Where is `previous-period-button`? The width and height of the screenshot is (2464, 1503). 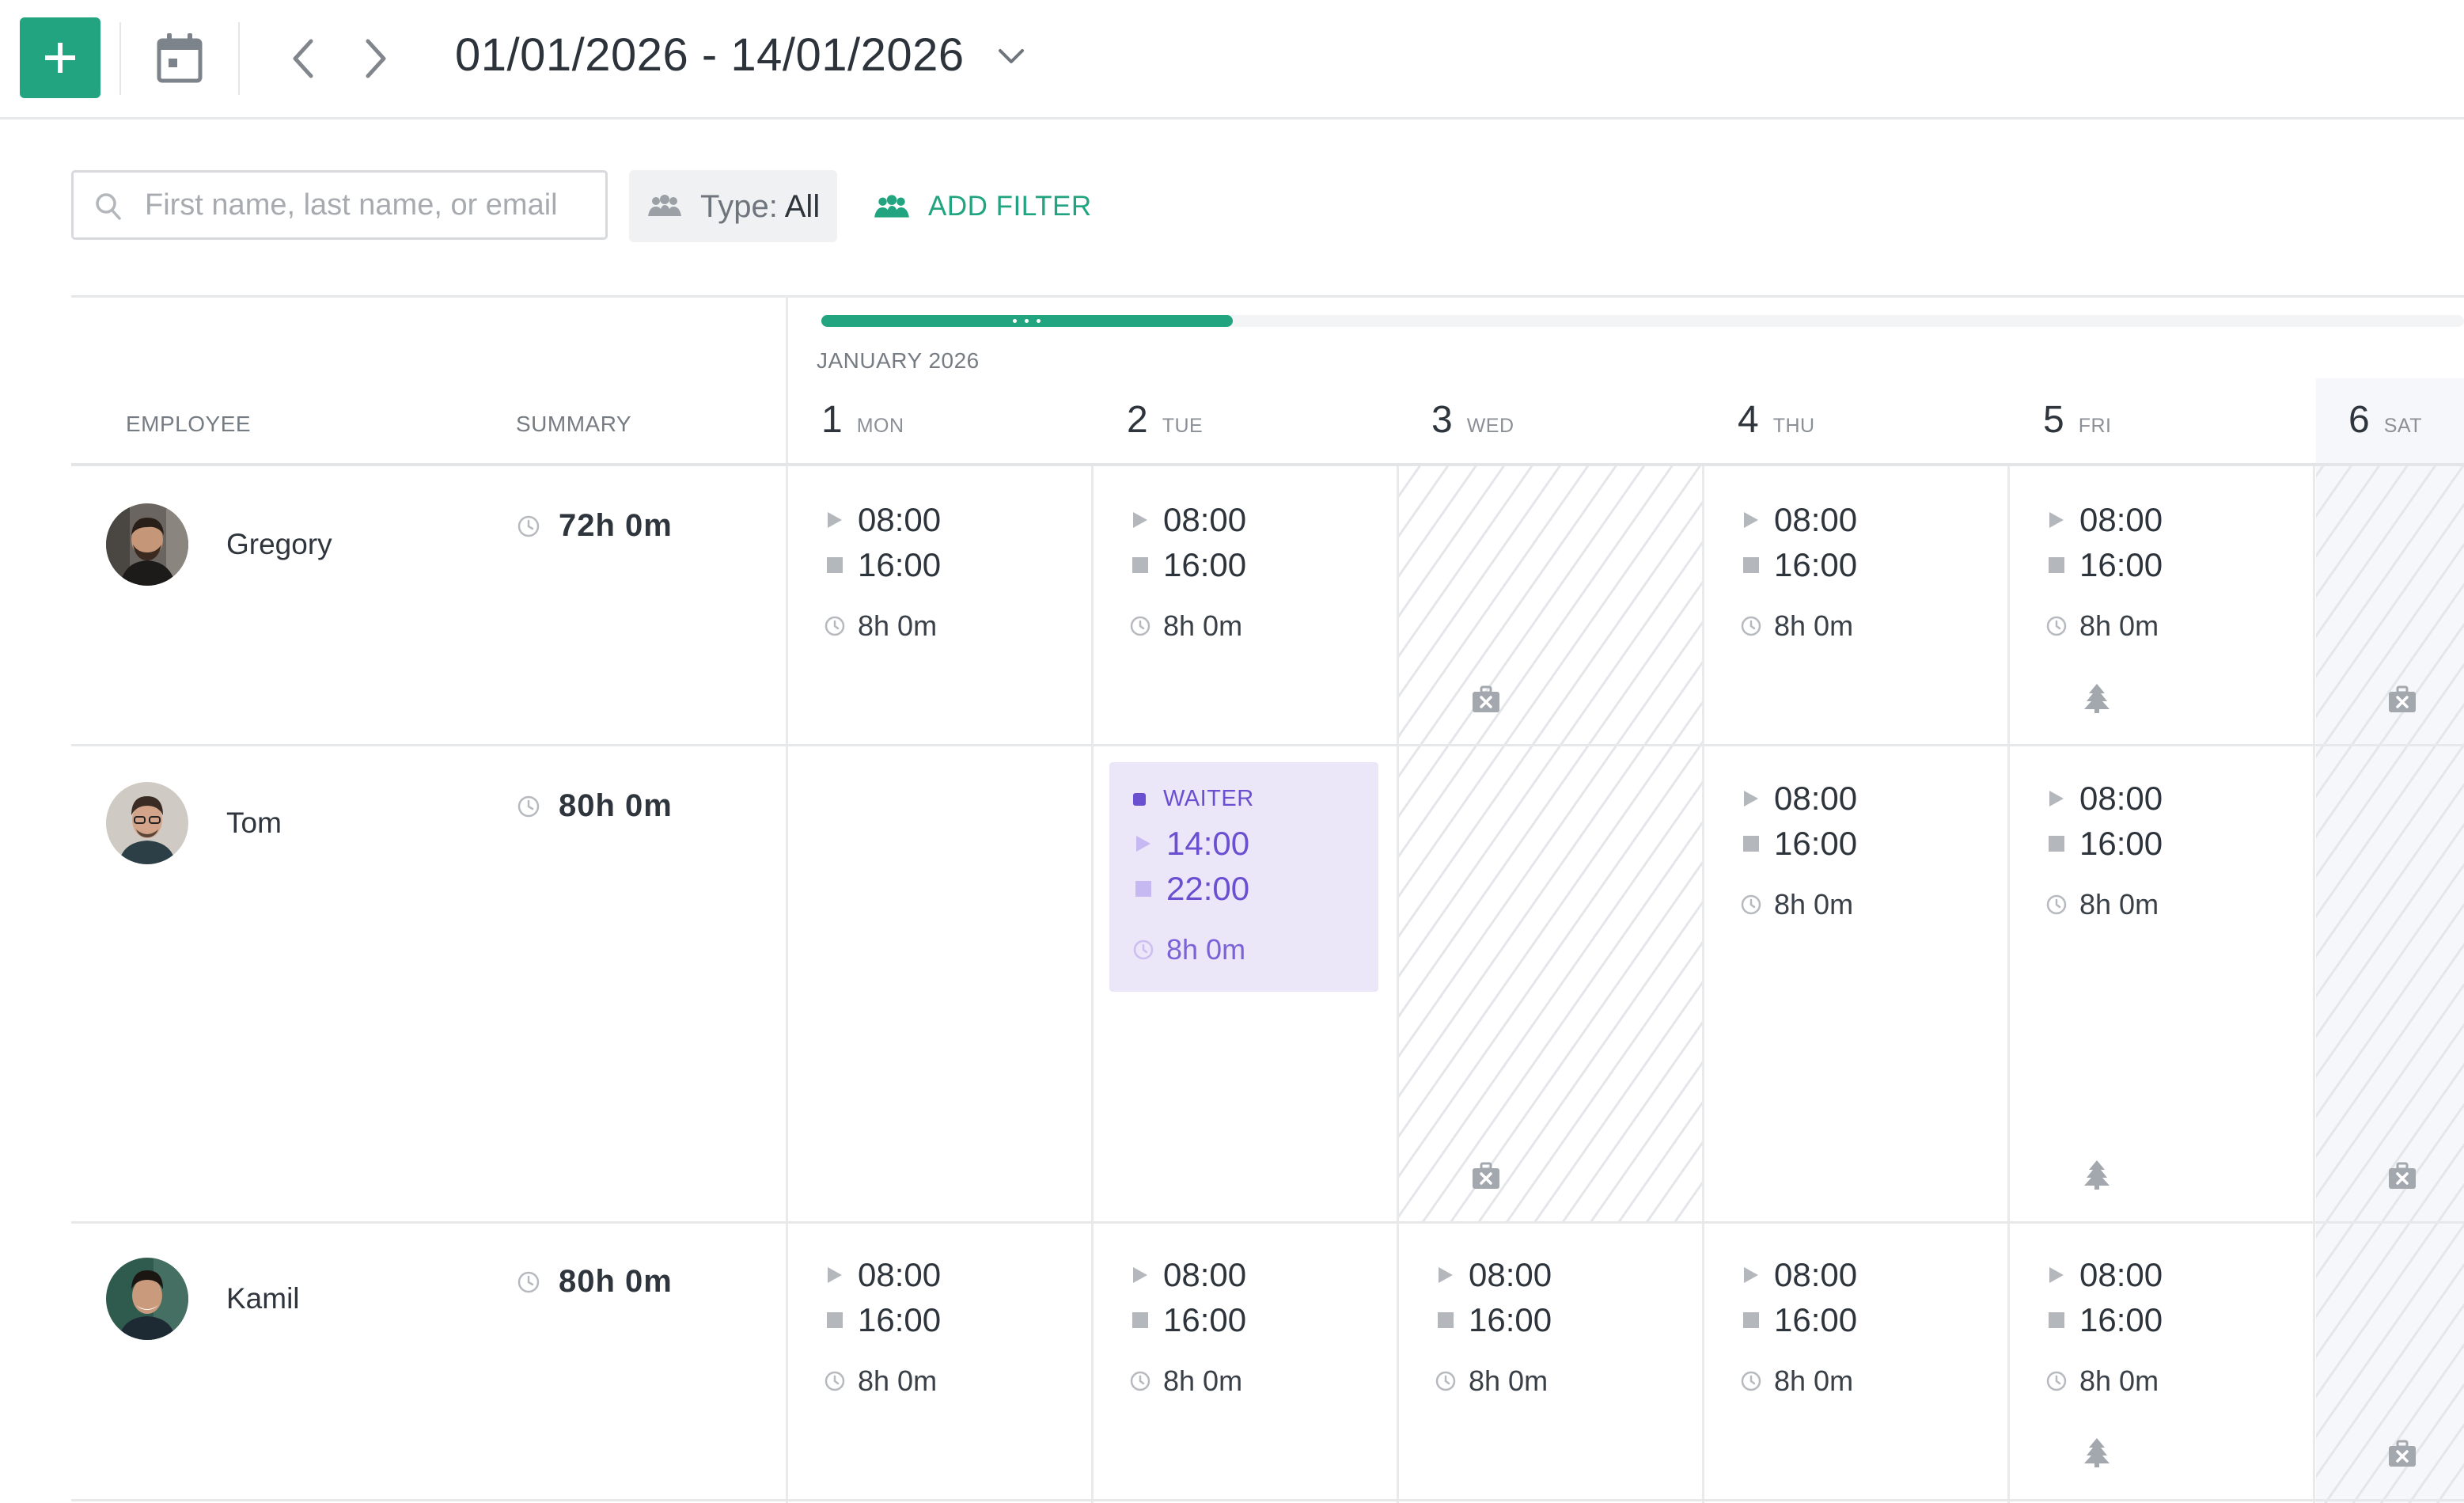
previous-period-button is located at coordinates (304, 58).